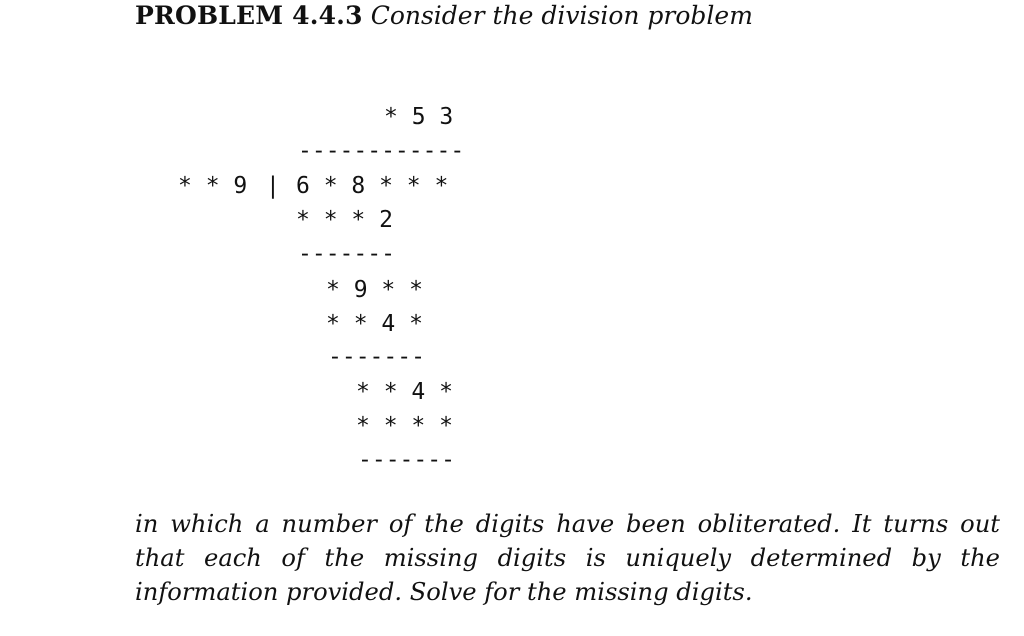  Describe the element at coordinates (374, 324) in the screenshot. I see `step-2-product: * * 4 *` at that location.